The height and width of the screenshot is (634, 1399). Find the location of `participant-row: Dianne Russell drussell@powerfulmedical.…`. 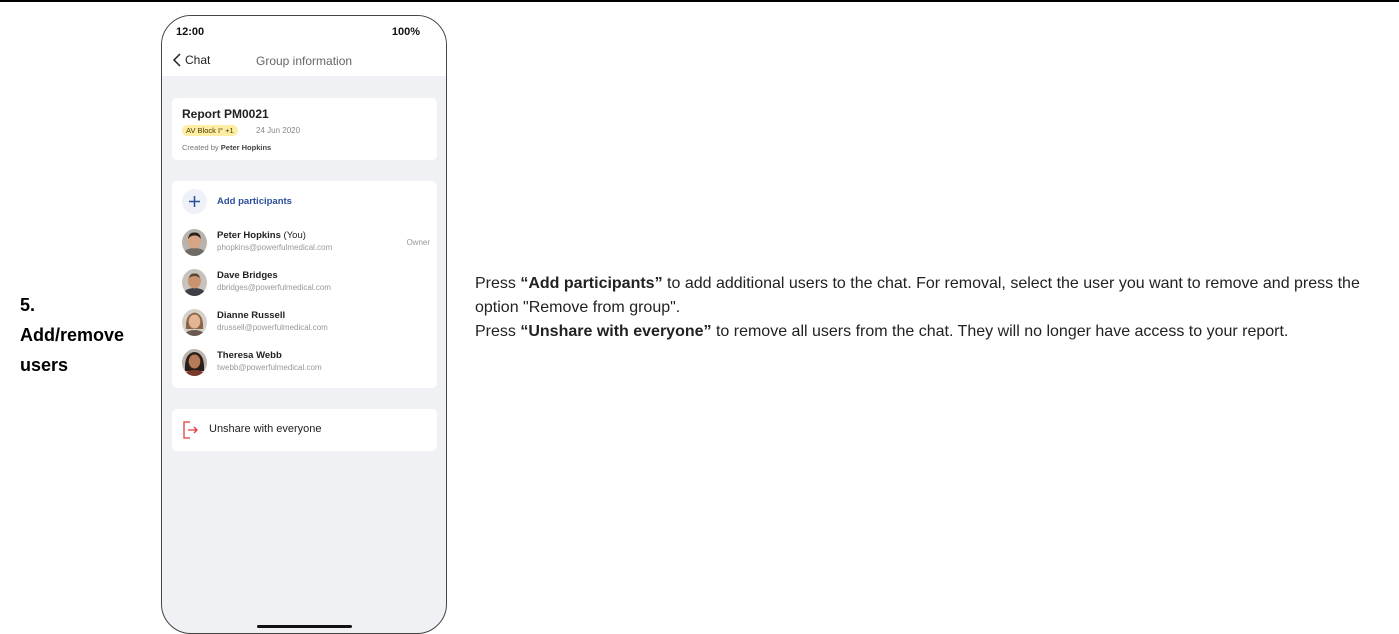

participant-row: Dianne Russell drussell@powerfulmedical.… is located at coordinates (307, 325).